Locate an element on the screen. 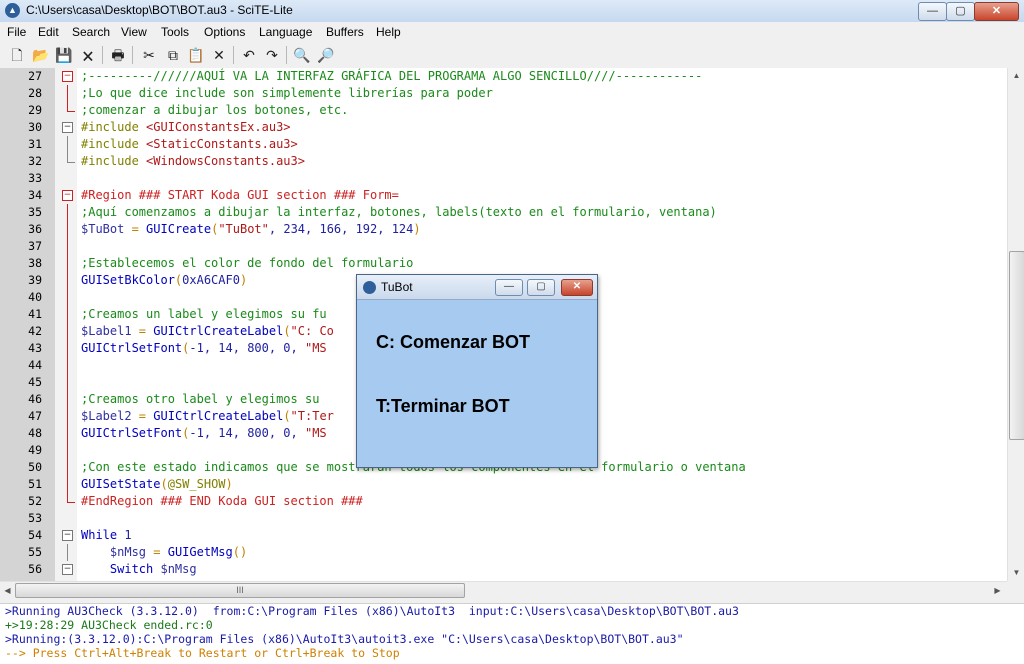  code-text: $nMsg = GUIGetMsg() is located at coordinates (164, 552).